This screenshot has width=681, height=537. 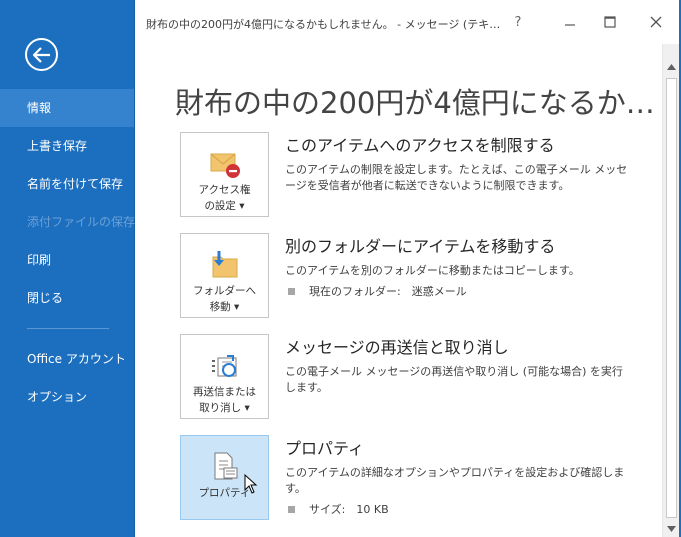 What do you see at coordinates (225, 366) in the screenshot?
I see `resend-recall-icon` at bounding box center [225, 366].